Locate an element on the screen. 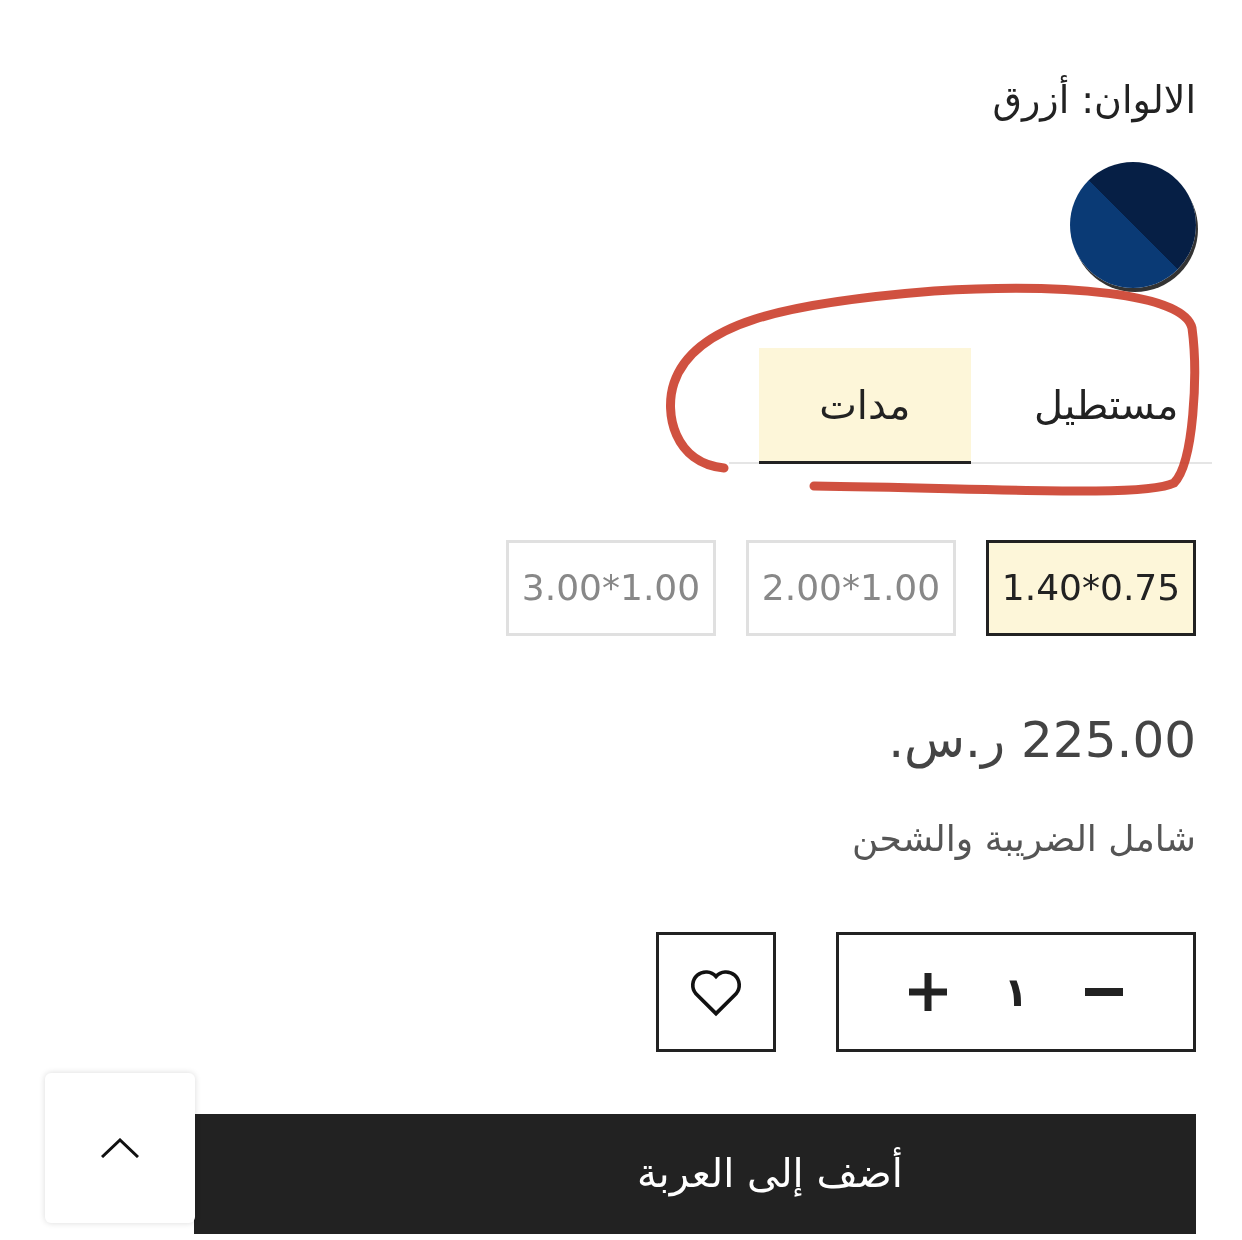  shape-tab: مدات is located at coordinates (865, 406).